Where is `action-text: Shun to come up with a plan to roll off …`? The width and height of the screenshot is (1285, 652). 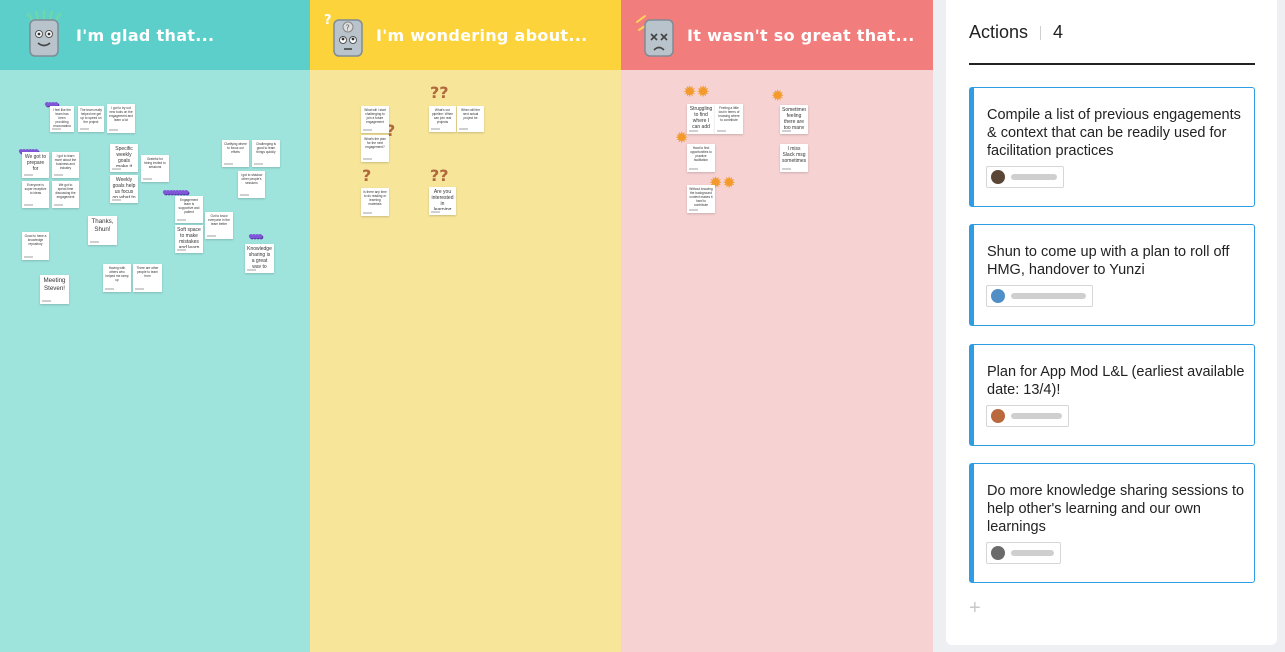
action-text: Shun to come up with a plan to roll off … is located at coordinates (1108, 261).